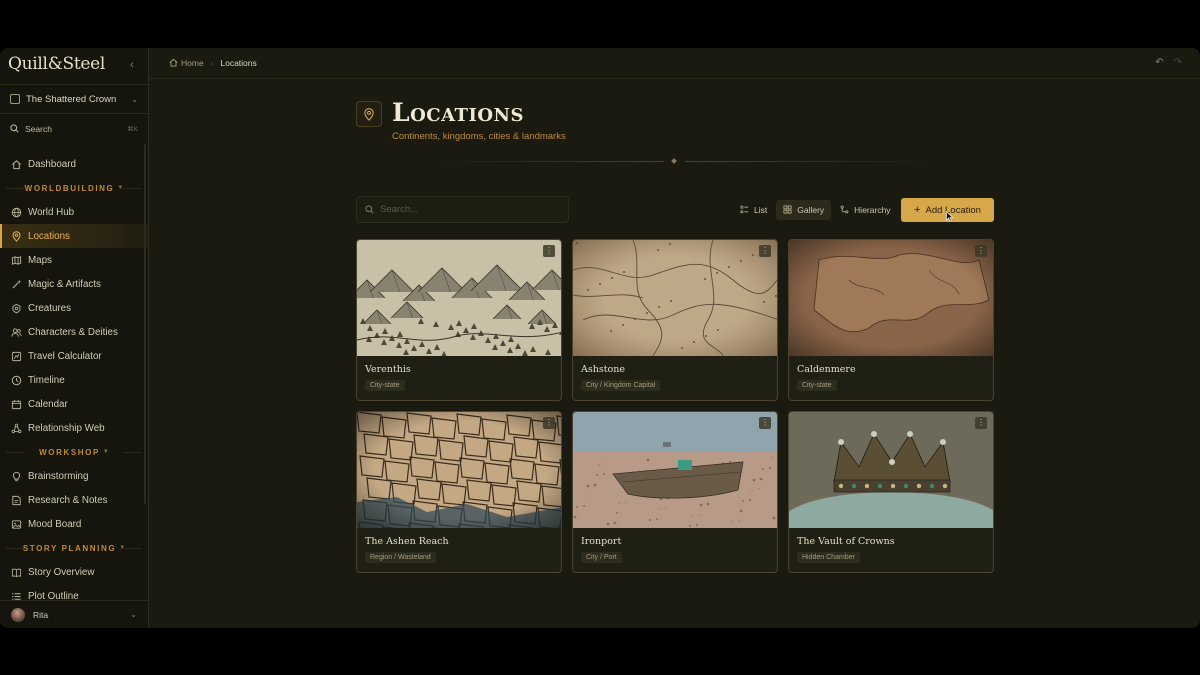  I want to click on sidebar-item-creatures: Creatures, so click(74, 308).